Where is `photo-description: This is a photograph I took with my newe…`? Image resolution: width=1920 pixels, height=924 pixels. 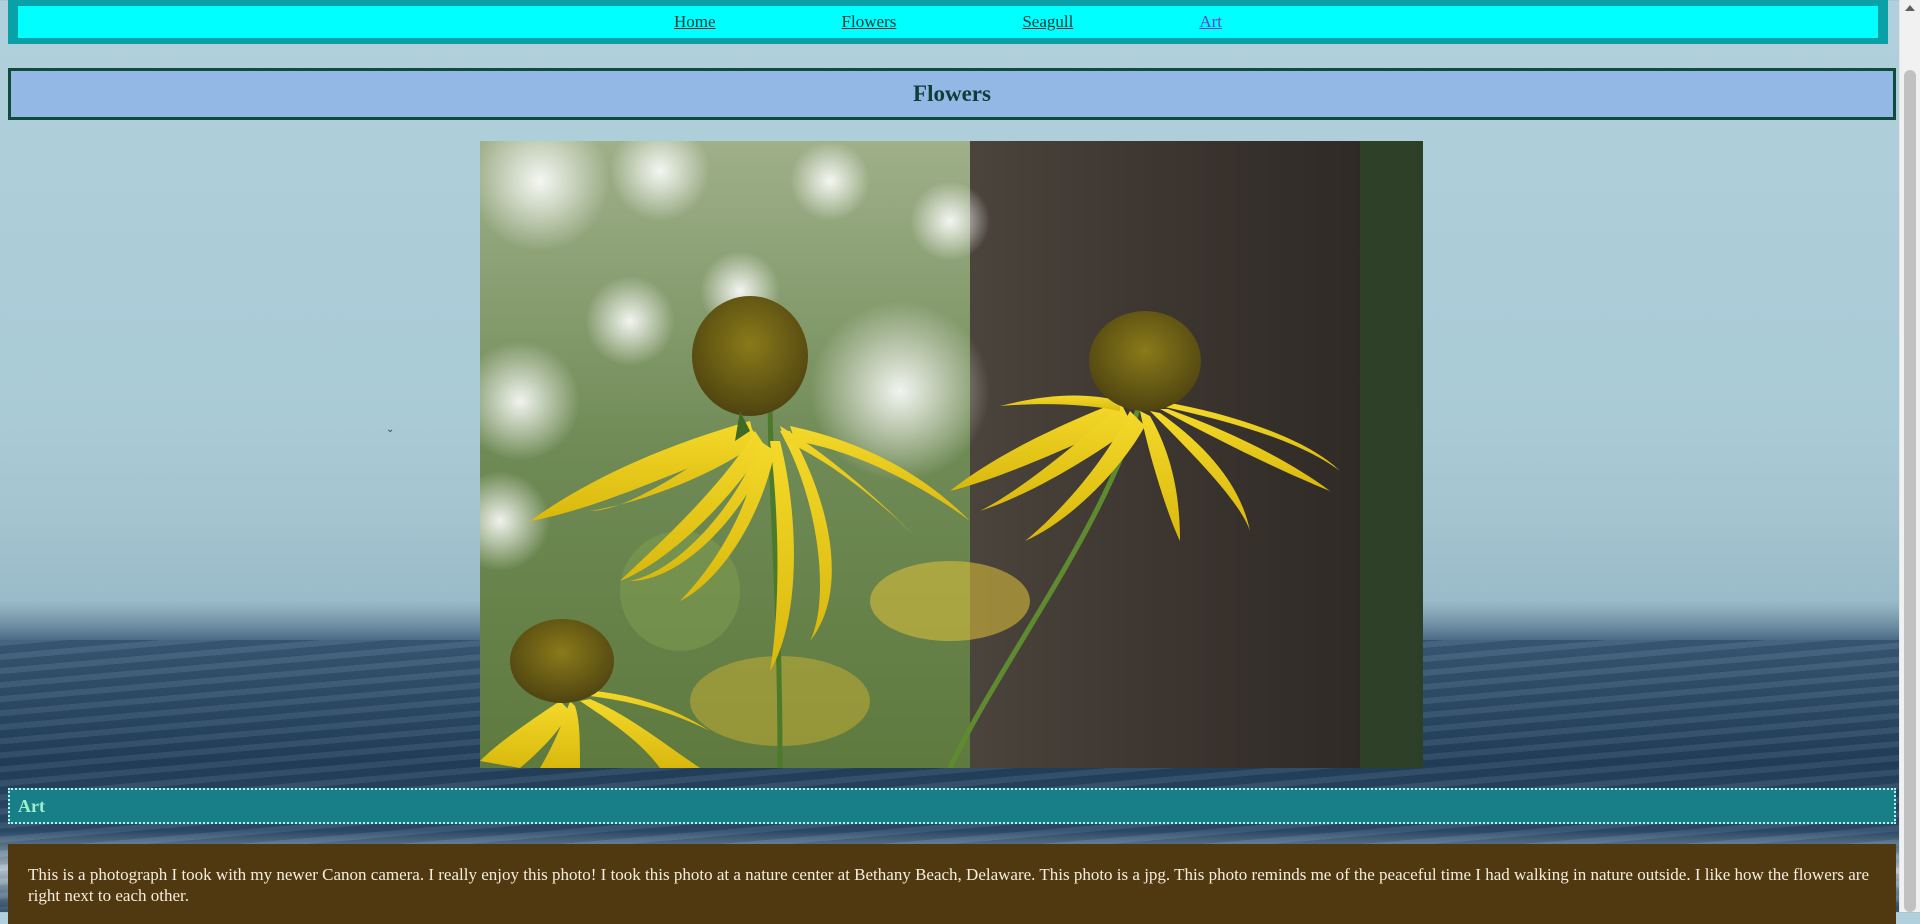
photo-description: This is a photograph I took with my newe… is located at coordinates (952, 884).